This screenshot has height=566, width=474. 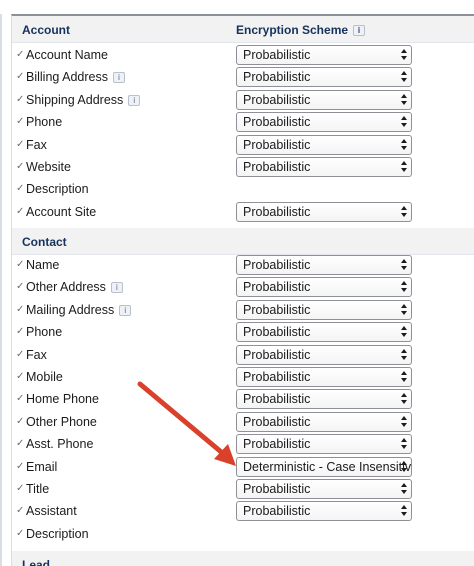 I want to click on field-label: Home Phone, so click(x=62, y=399).